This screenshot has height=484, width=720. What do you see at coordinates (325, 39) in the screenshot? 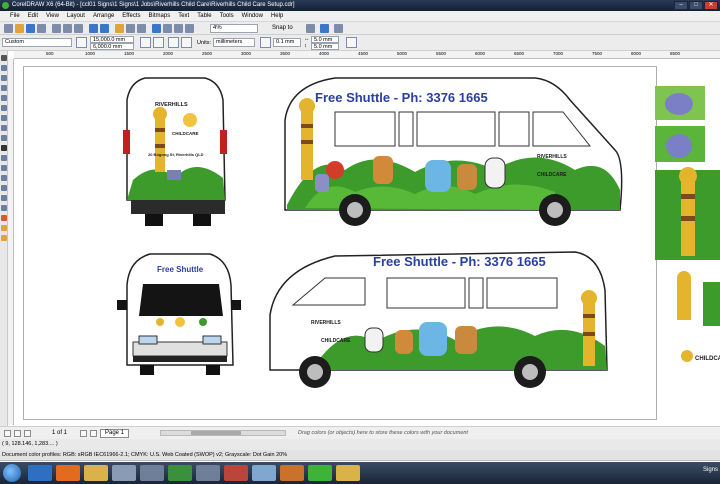
I see `duplicate-x-field: 5.0 mm` at bounding box center [325, 39].